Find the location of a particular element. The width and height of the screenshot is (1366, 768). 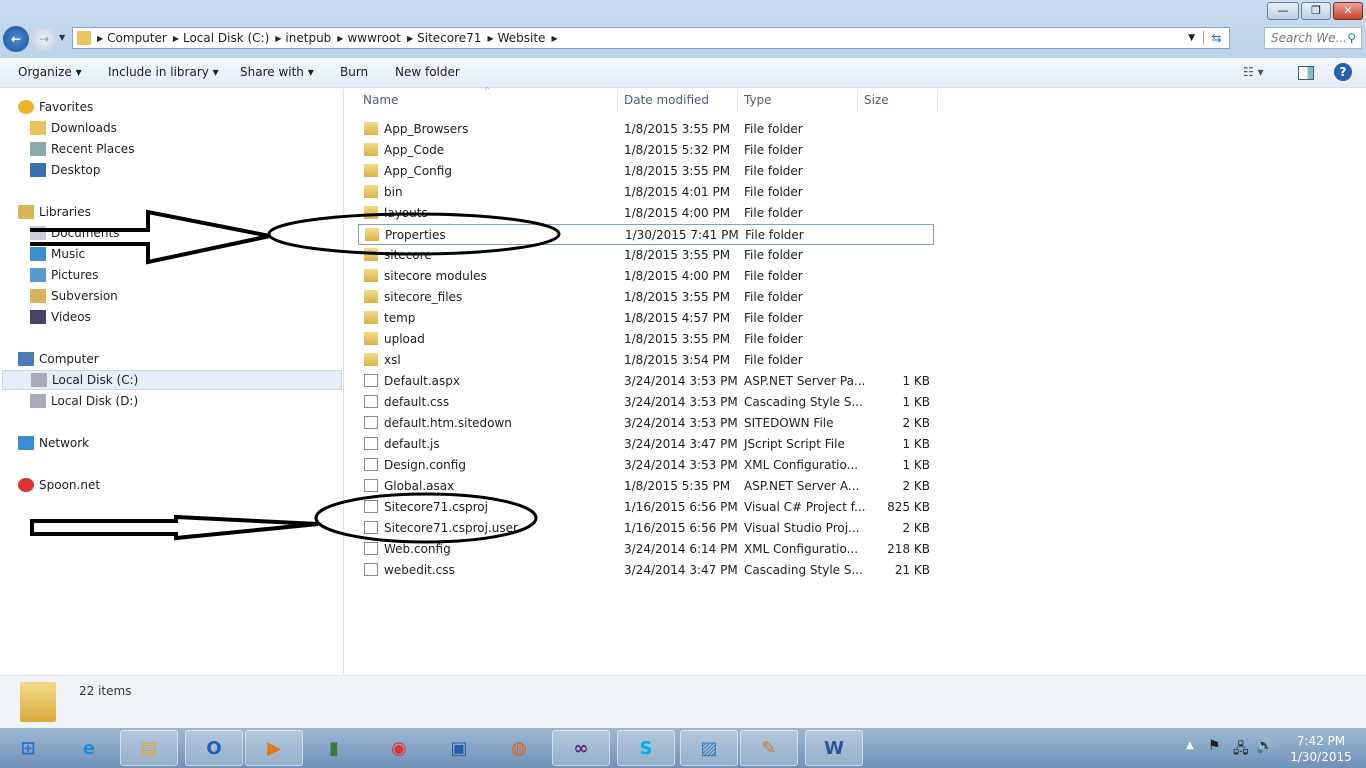

annotation-ellipse-csproj is located at coordinates (426, 518).